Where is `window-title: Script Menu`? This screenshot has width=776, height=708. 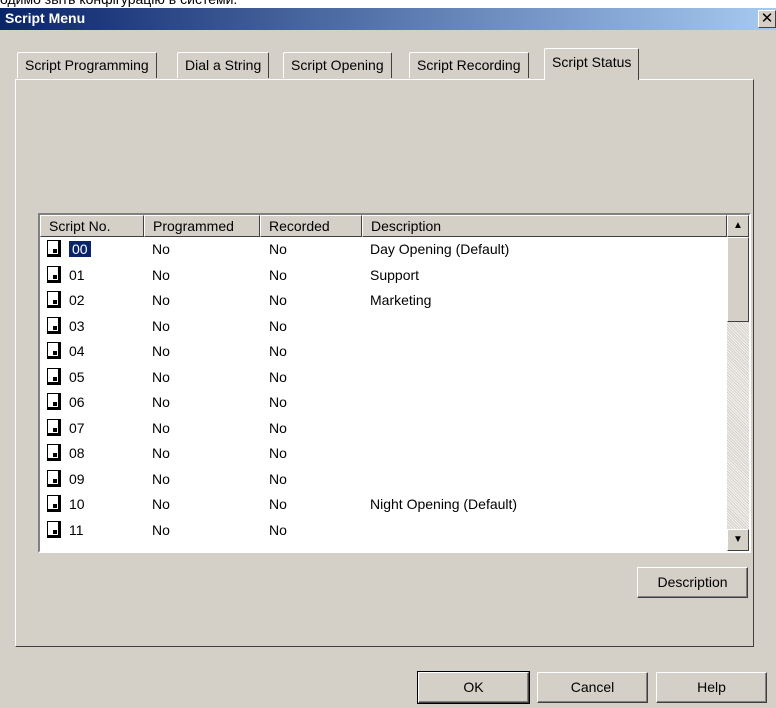 window-title: Script Menu is located at coordinates (45, 18).